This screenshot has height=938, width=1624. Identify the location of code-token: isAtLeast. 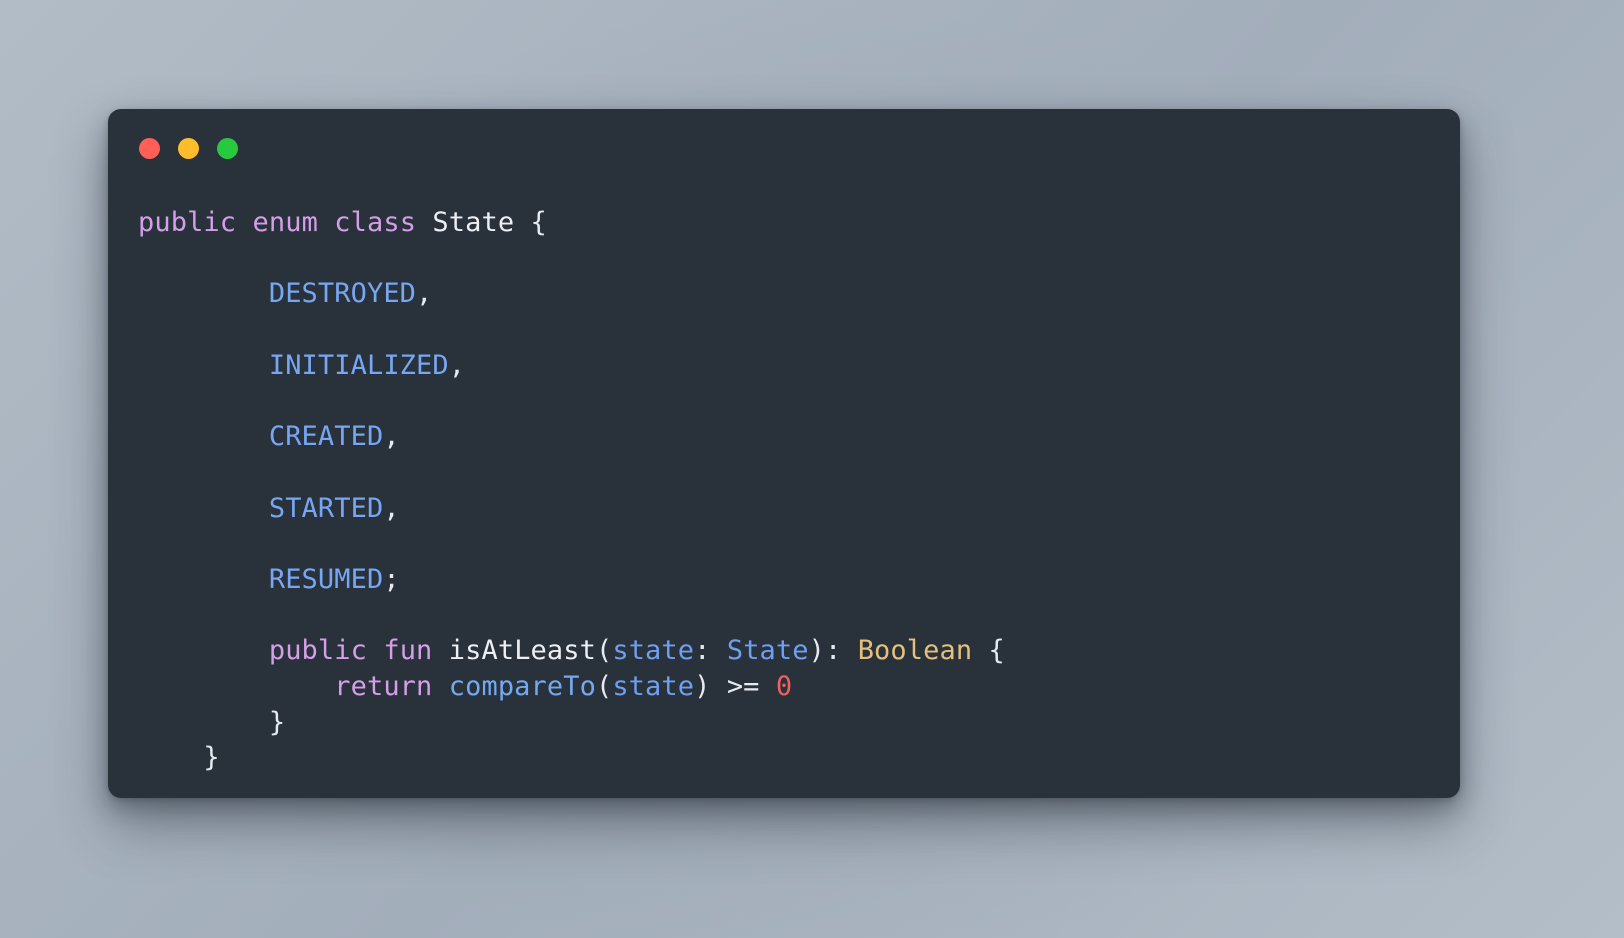
(522, 651).